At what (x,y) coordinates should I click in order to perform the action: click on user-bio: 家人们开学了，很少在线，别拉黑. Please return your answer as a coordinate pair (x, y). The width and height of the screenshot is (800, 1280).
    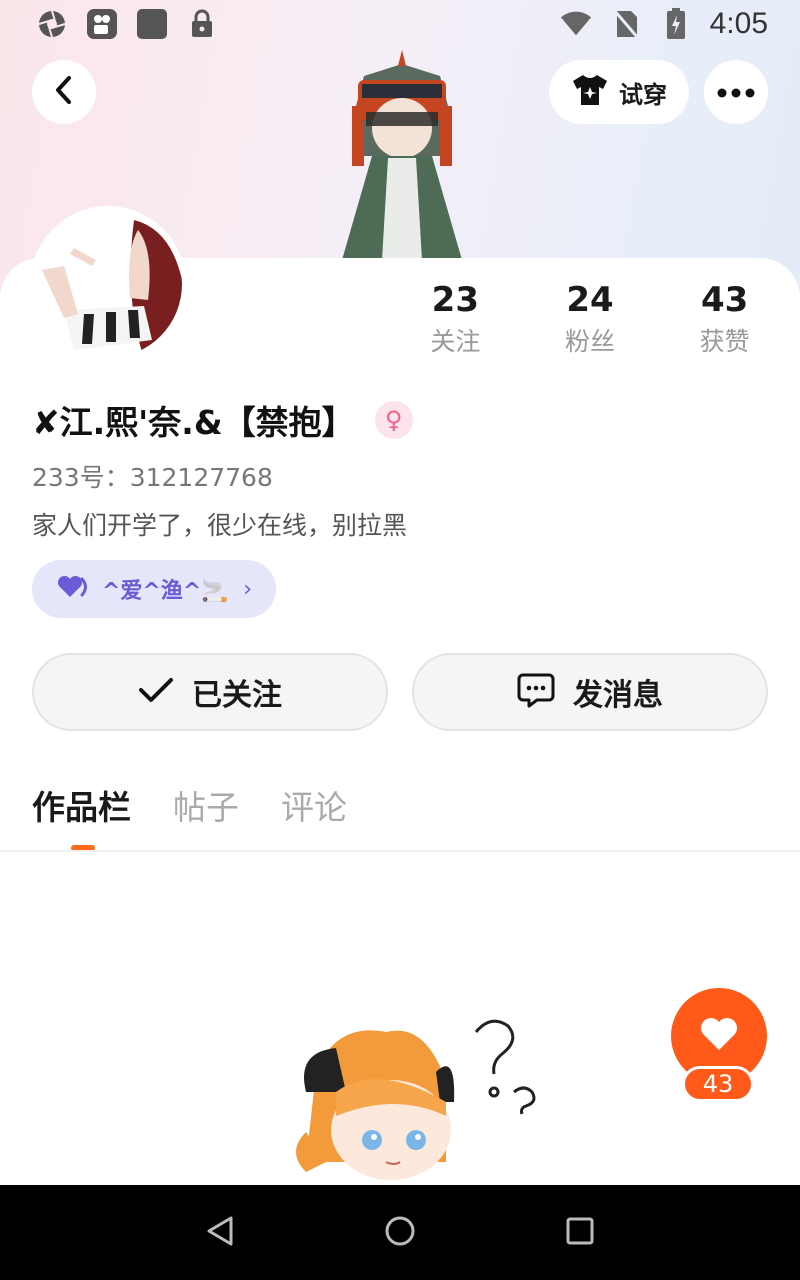
    Looking at the image, I should click on (220, 525).